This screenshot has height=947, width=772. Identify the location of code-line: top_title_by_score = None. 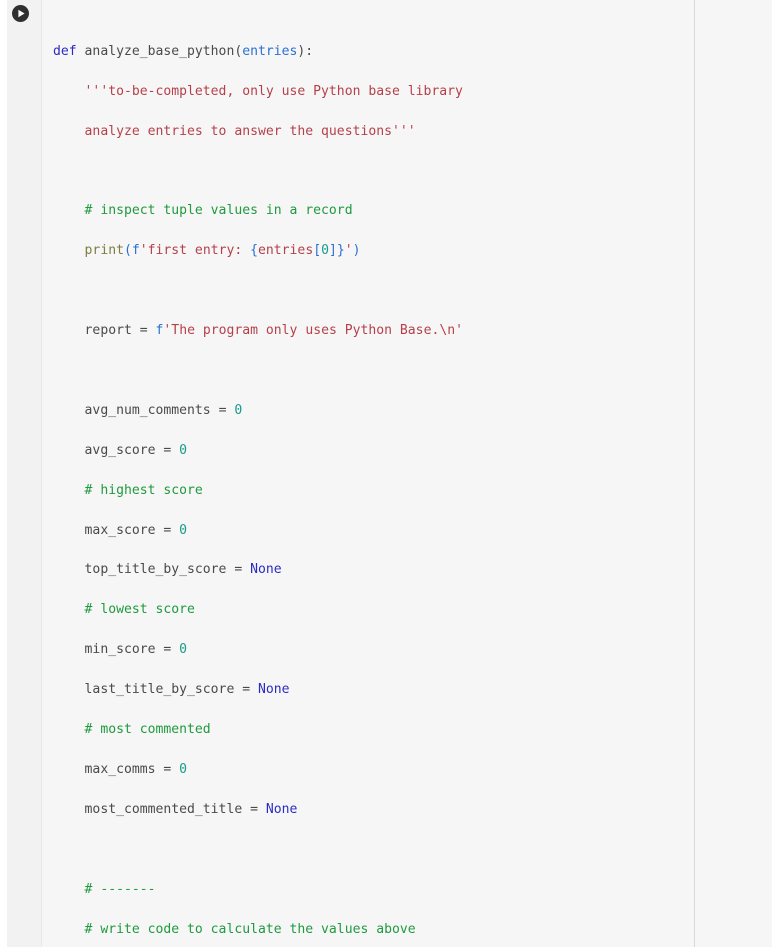
(407, 570).